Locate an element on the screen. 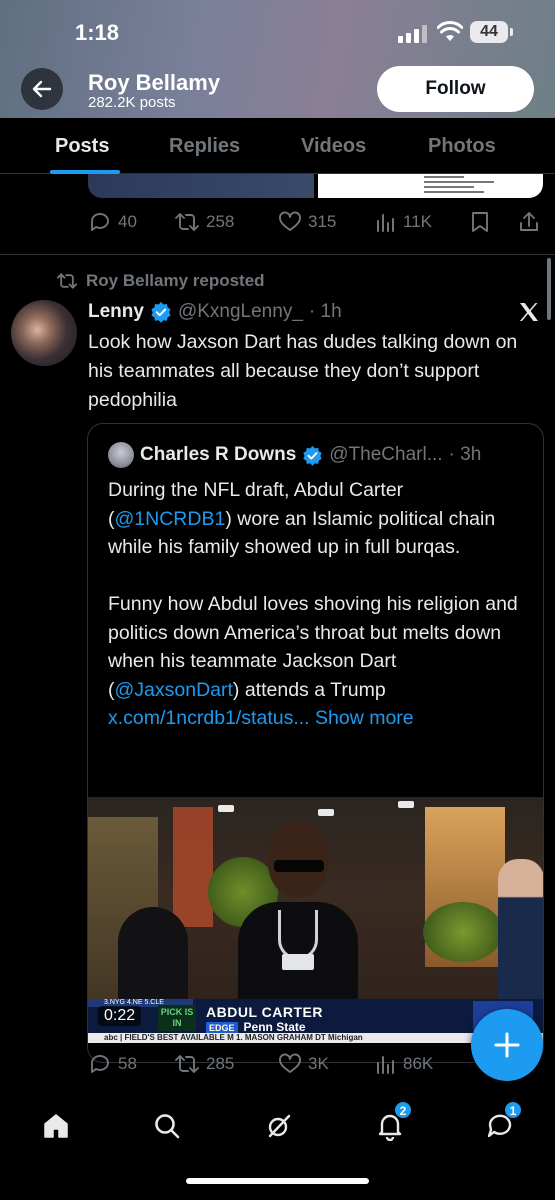  repost-indicator: Roy Bellamy reposted is located at coordinates (160, 281).